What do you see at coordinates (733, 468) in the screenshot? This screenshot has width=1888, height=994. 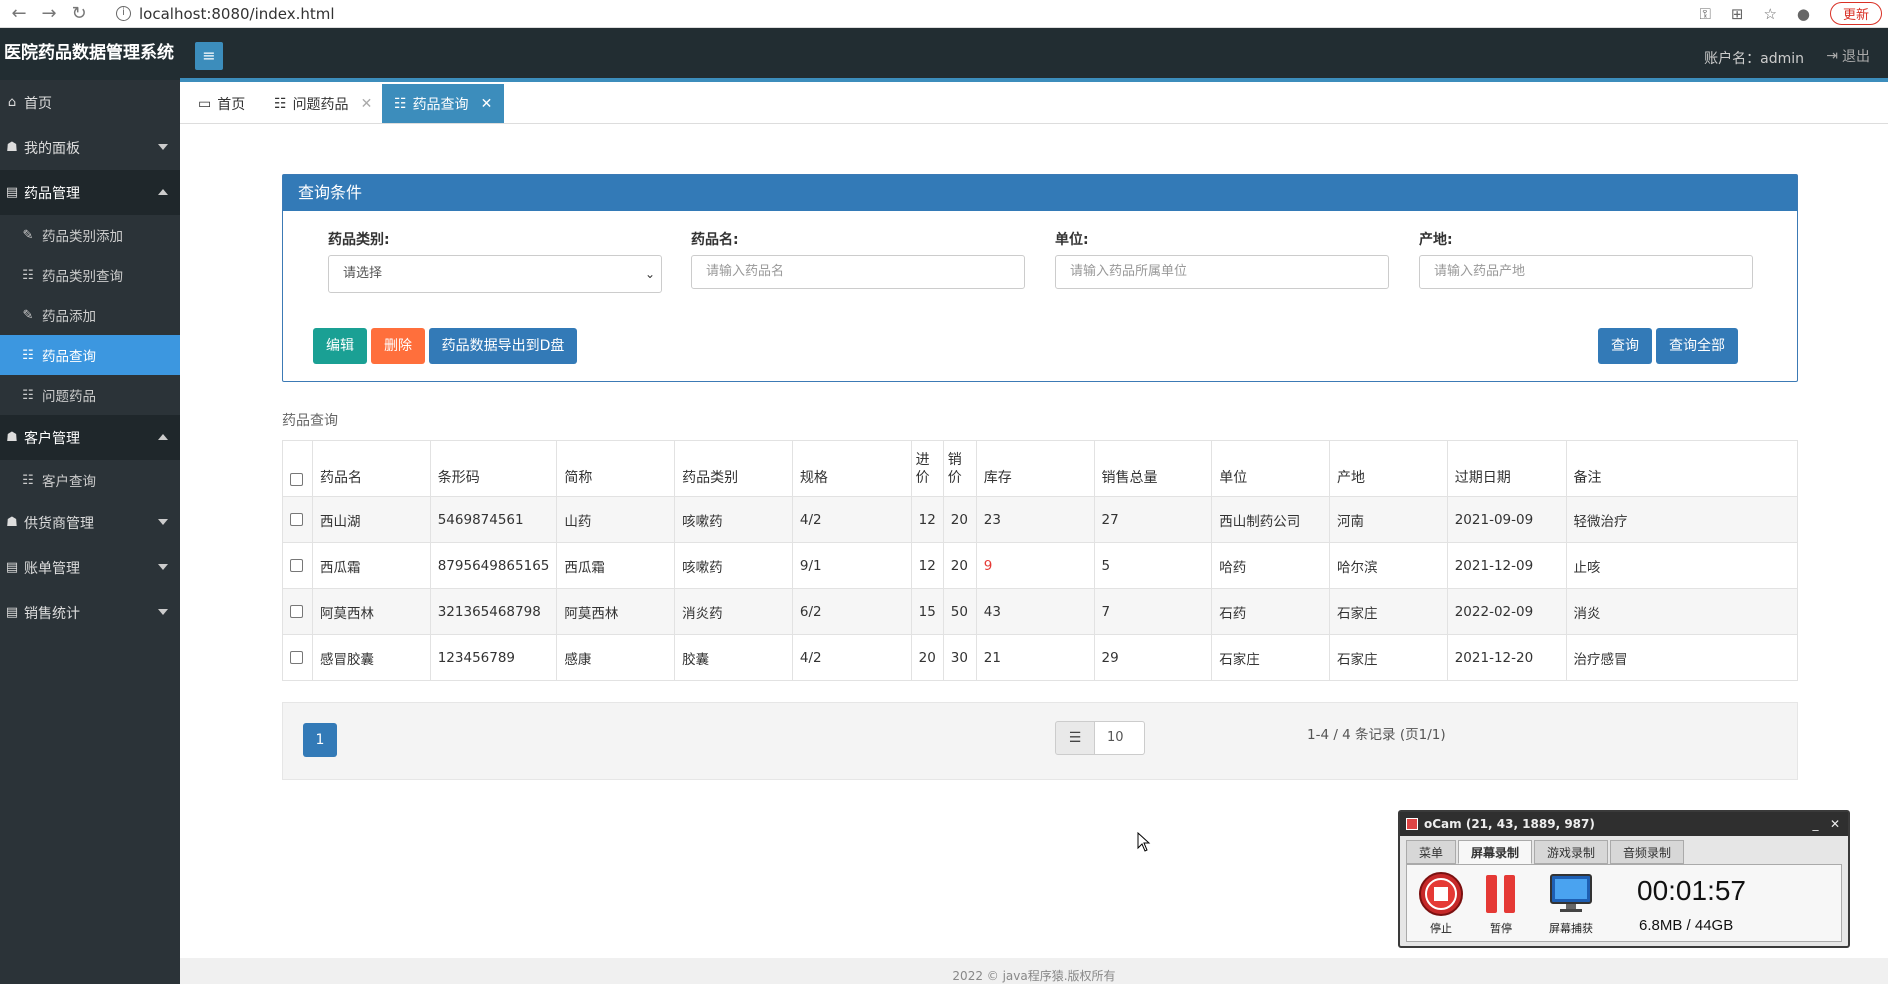 I see `column-header: 药品类别` at bounding box center [733, 468].